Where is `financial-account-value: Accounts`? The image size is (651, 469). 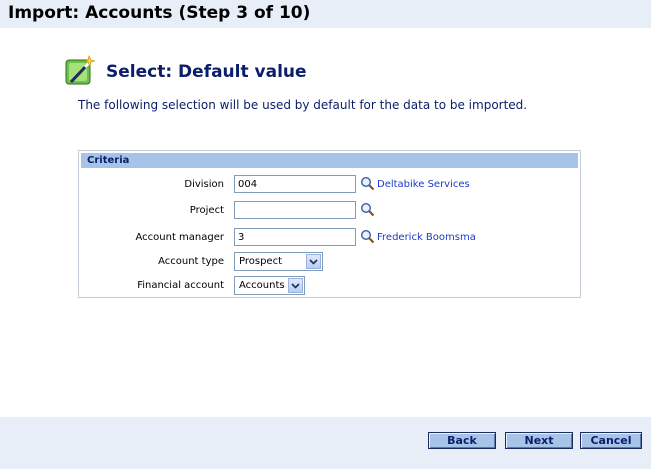
financial-account-value: Accounts is located at coordinates (262, 285).